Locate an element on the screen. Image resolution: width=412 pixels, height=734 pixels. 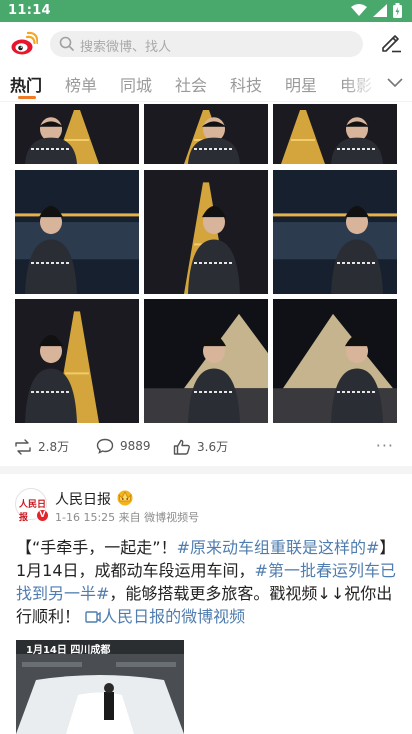
repost-button: 2.8万 is located at coordinates (41, 446).